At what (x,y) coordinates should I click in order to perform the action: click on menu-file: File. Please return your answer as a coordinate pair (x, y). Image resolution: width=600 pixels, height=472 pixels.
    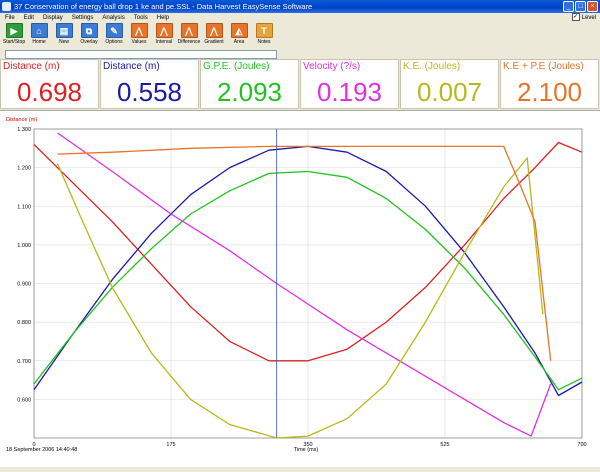
    Looking at the image, I should click on (10, 18).